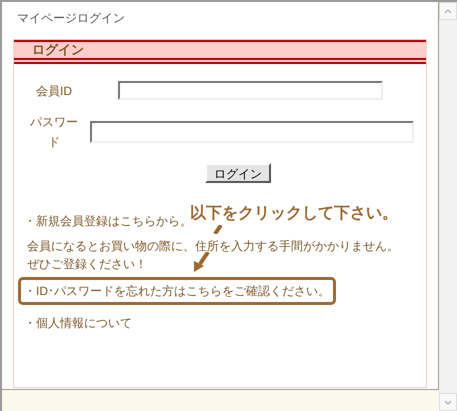 The height and width of the screenshot is (411, 457). Describe the element at coordinates (217, 229) in the screenshot. I see `leader-line` at that location.